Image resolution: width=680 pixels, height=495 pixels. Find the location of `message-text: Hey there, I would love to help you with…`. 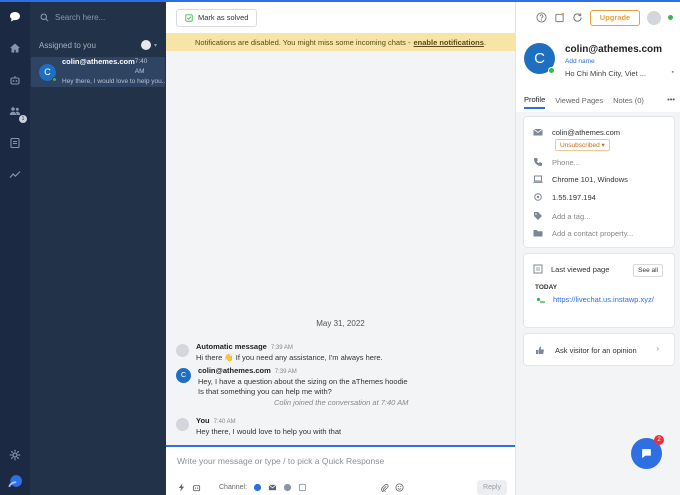

message-text: Hey there, I would love to help you with… is located at coordinates (269, 431).